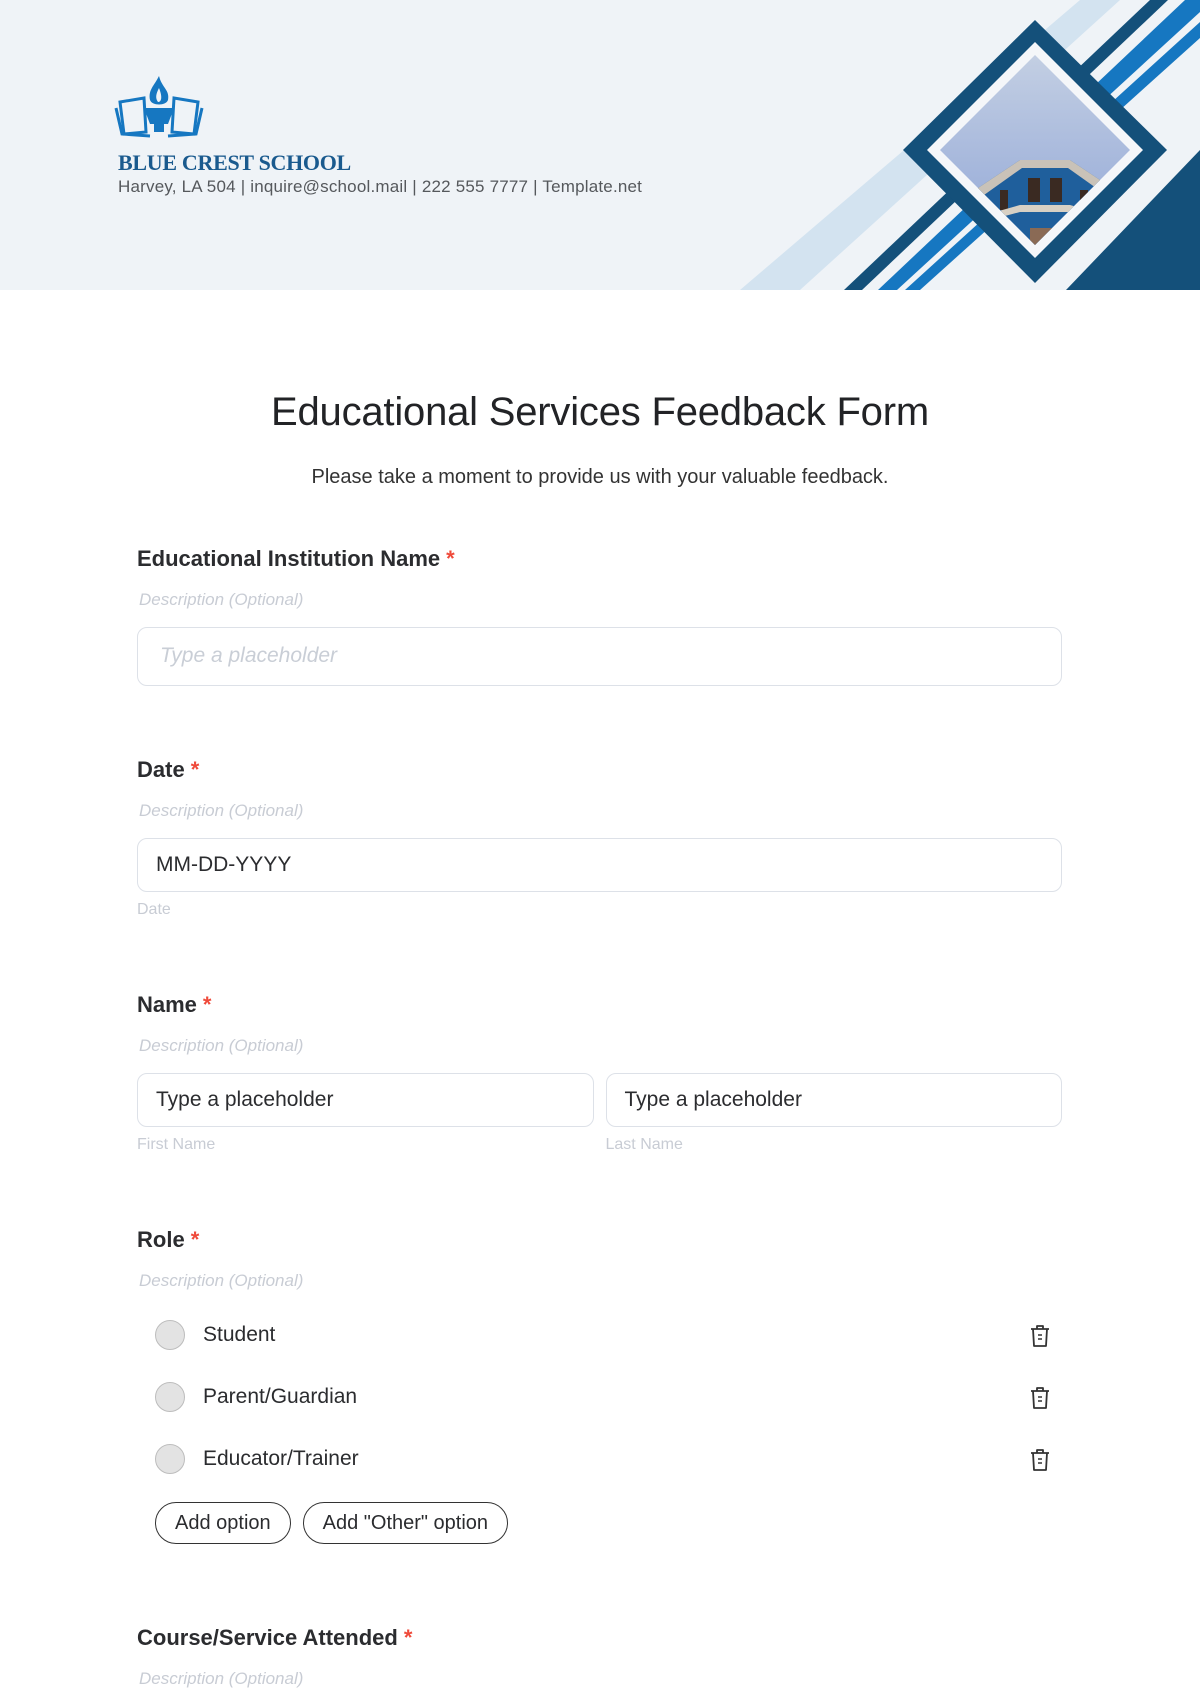  What do you see at coordinates (599, 770) in the screenshot?
I see `date-label: Date *` at bounding box center [599, 770].